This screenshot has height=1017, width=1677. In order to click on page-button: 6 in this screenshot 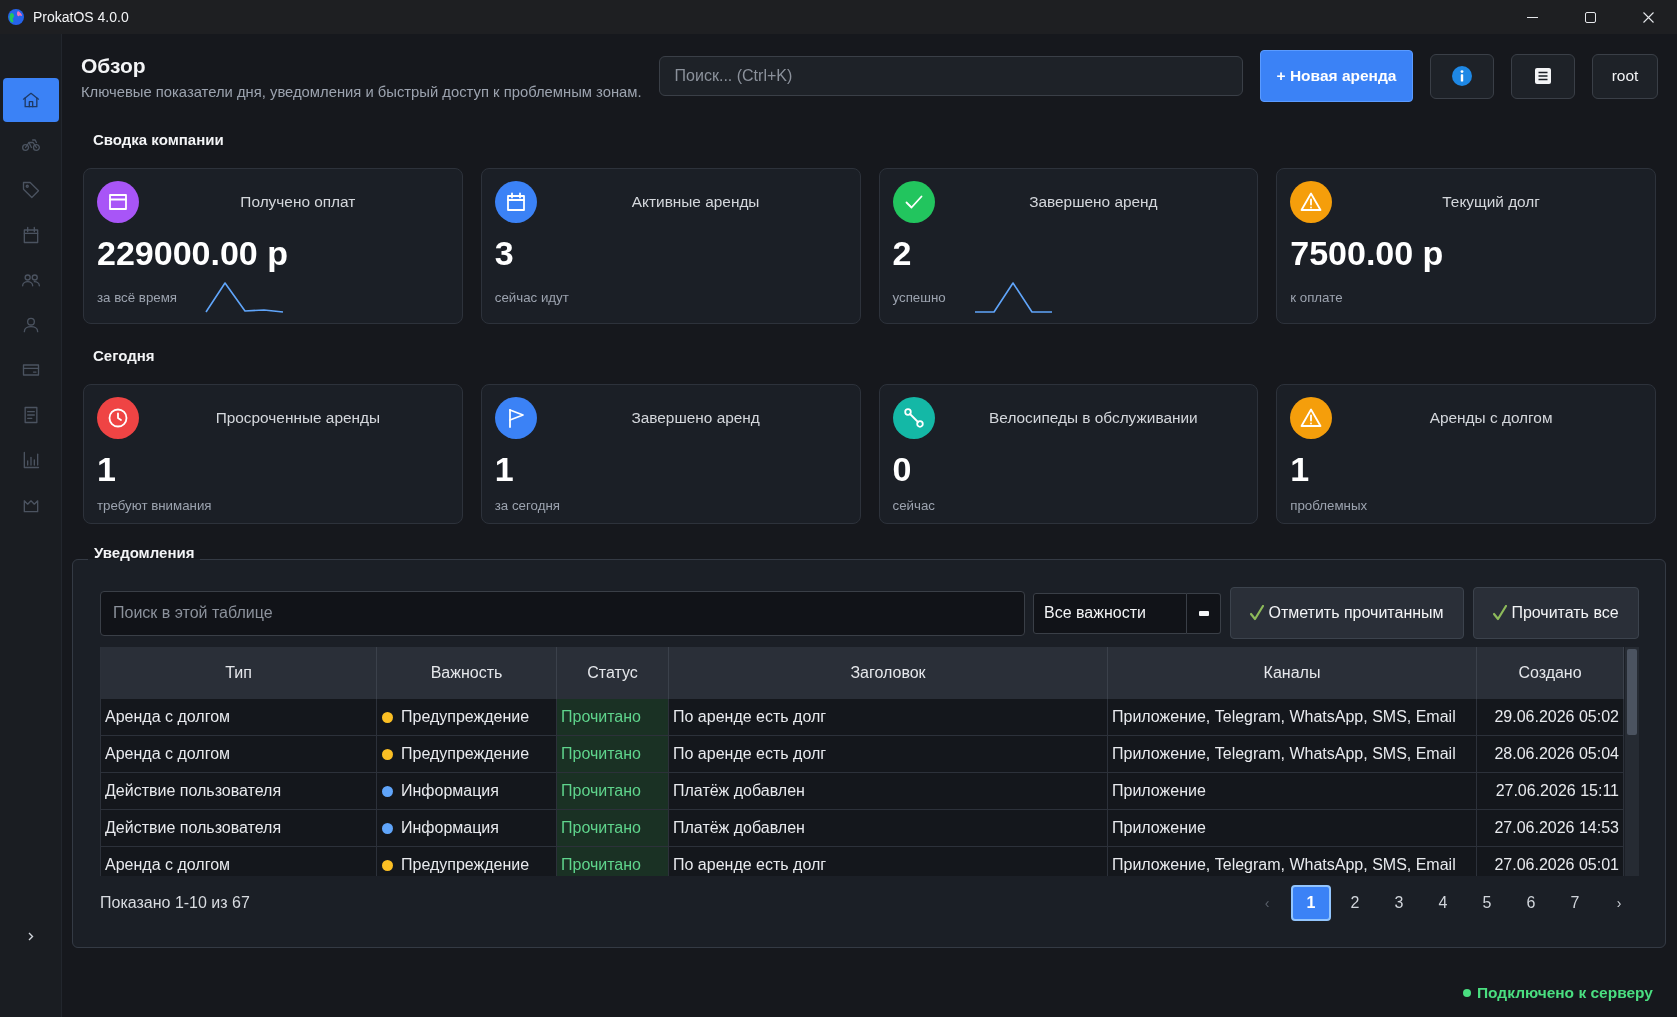, I will do `click(1531, 903)`.